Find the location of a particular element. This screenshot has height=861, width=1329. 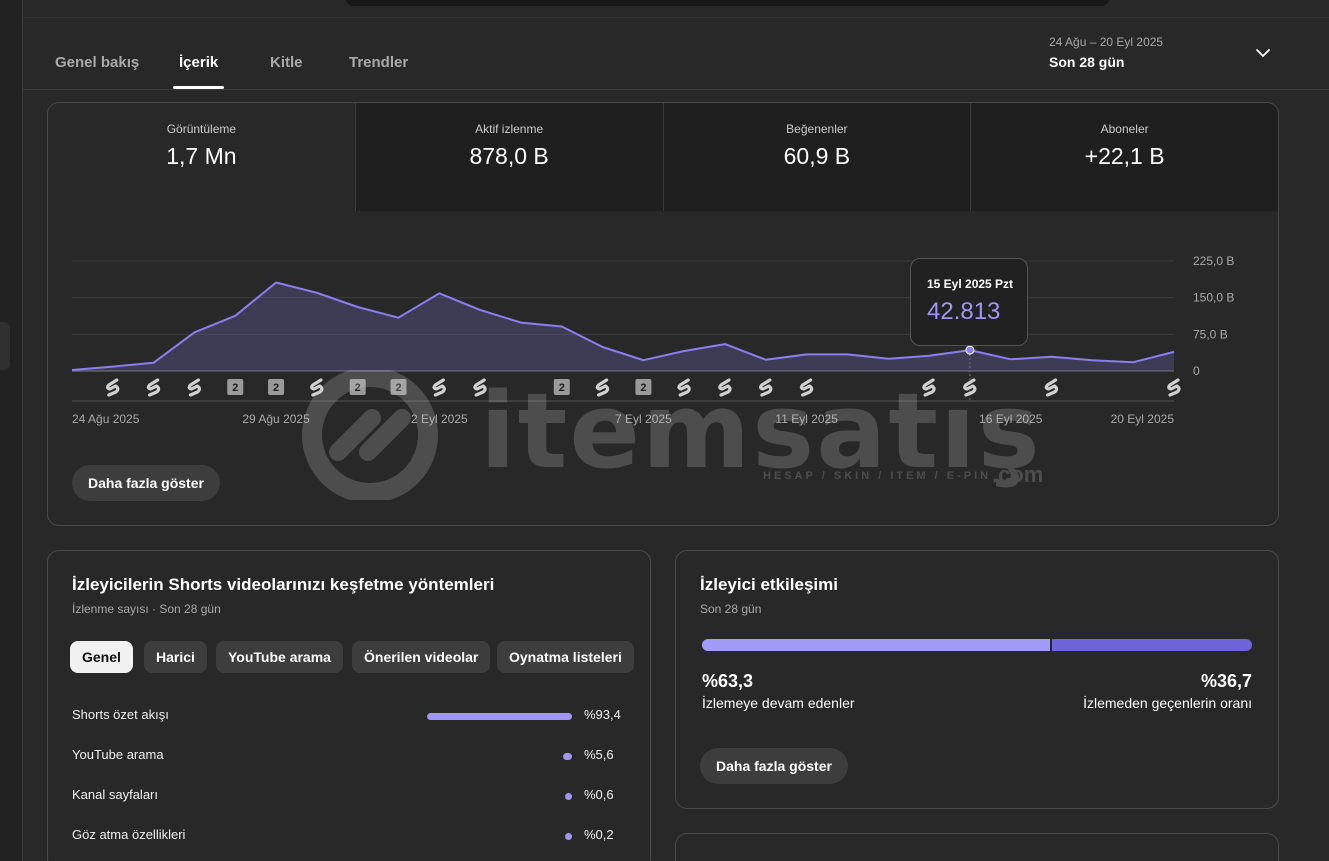

tab-audience: Kitle is located at coordinates (286, 62).